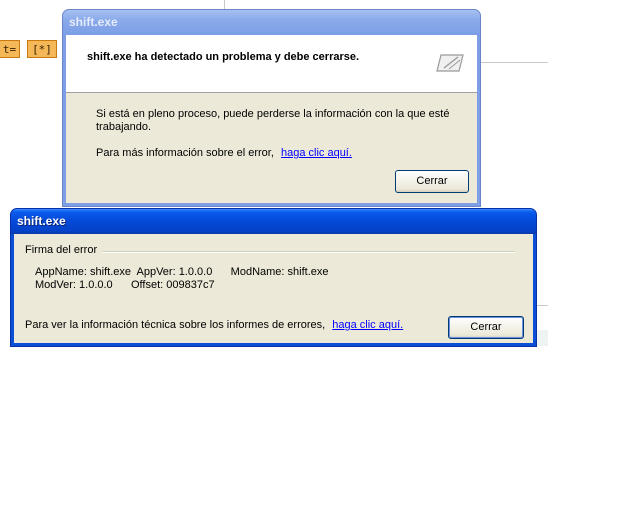 This screenshot has width=640, height=512. Describe the element at coordinates (316, 153) in the screenshot. I see `more-info-link: haga clic aquí.` at that location.